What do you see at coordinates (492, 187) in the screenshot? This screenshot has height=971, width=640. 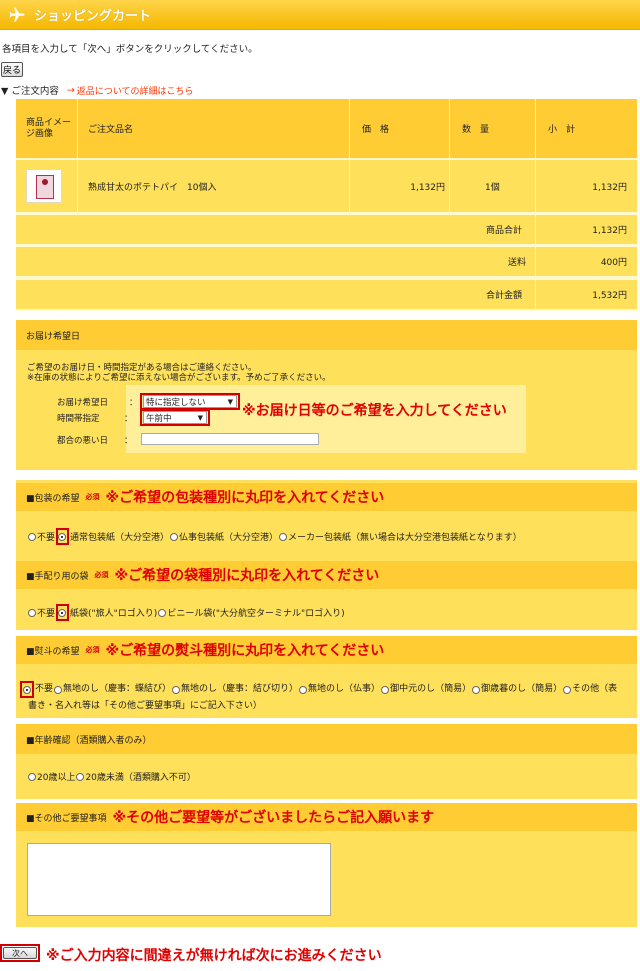 I see `product-qty: 1個` at bounding box center [492, 187].